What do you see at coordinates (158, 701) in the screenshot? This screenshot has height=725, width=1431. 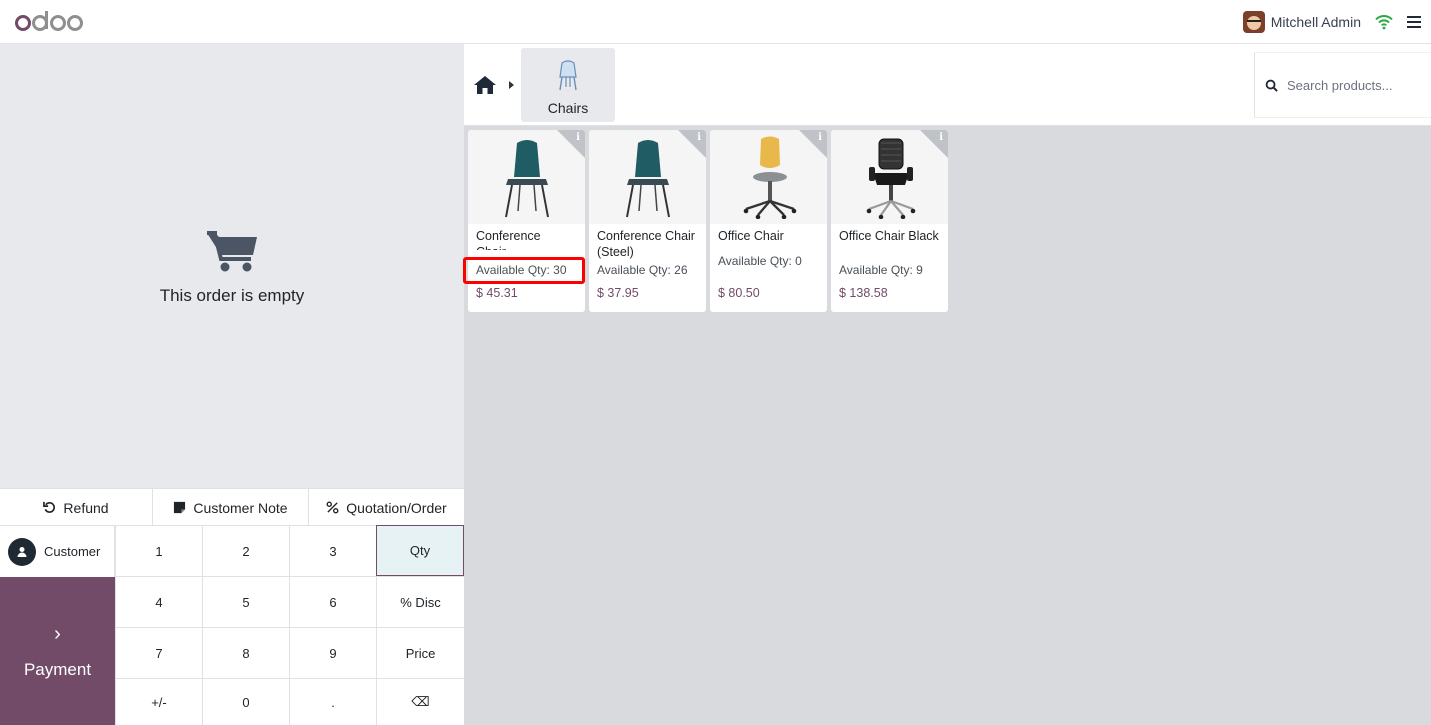 I see `numpad-sign-toggle: +/-` at bounding box center [158, 701].